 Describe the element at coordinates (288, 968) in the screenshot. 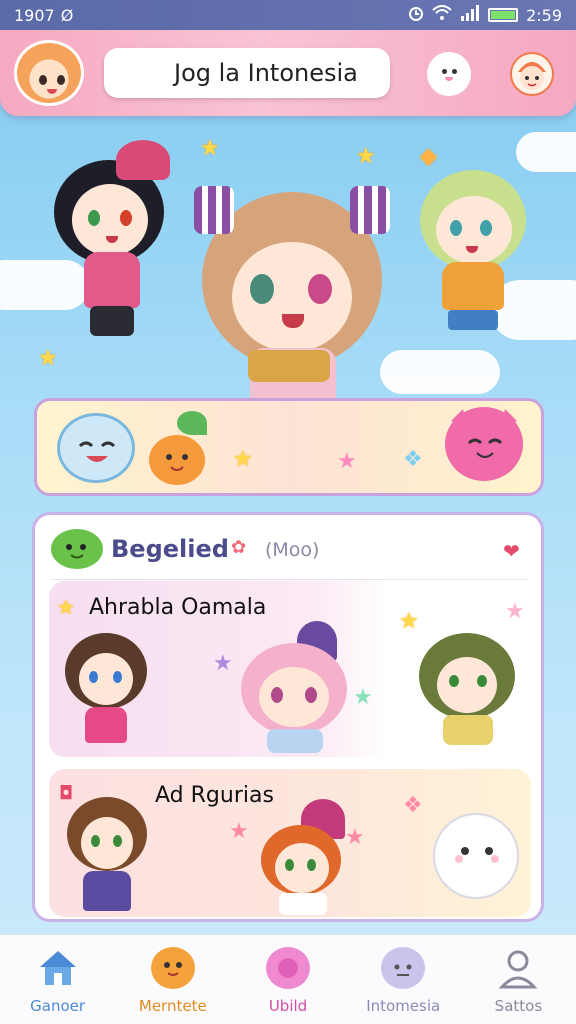

I see `pink-blob-icon` at that location.